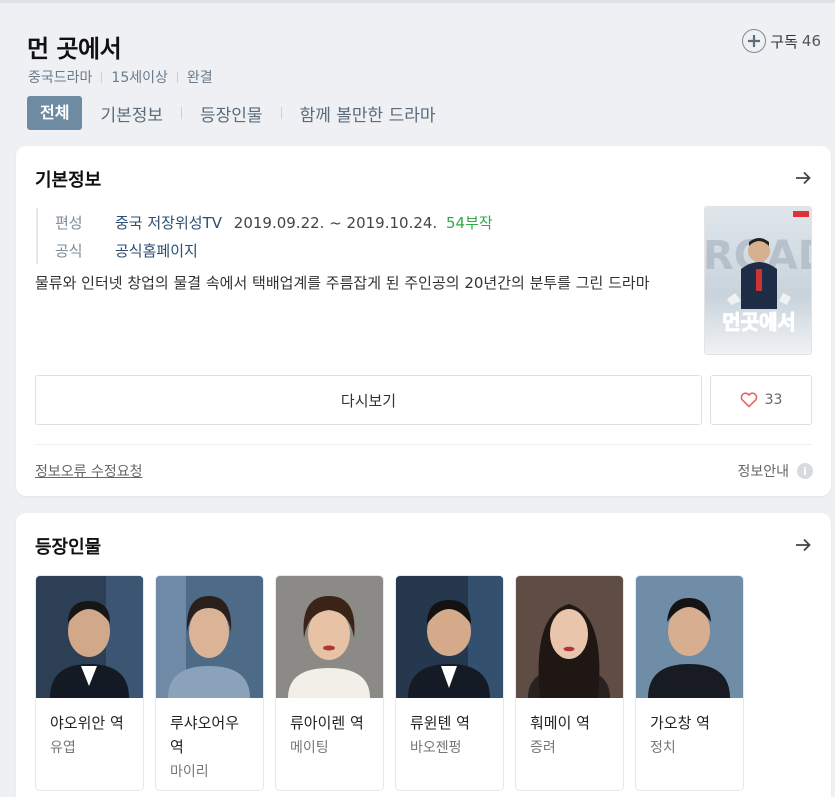  Describe the element at coordinates (560, 723) in the screenshot. I see `character-name: 훠메이 역` at that location.